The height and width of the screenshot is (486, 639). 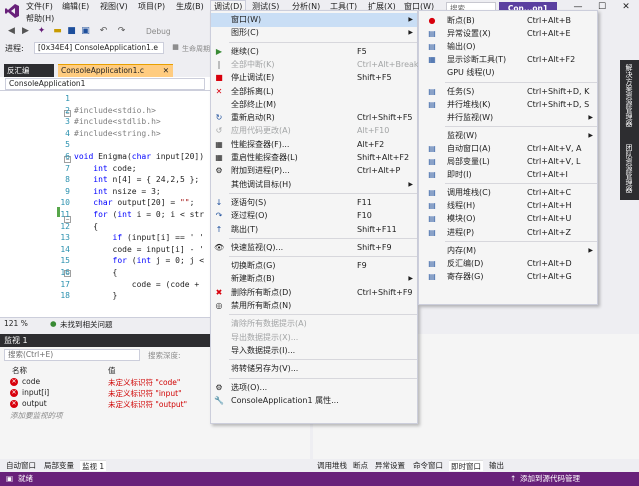 I want to click on window-menu-item: 并行监视(W) ▶, so click(x=508, y=118).